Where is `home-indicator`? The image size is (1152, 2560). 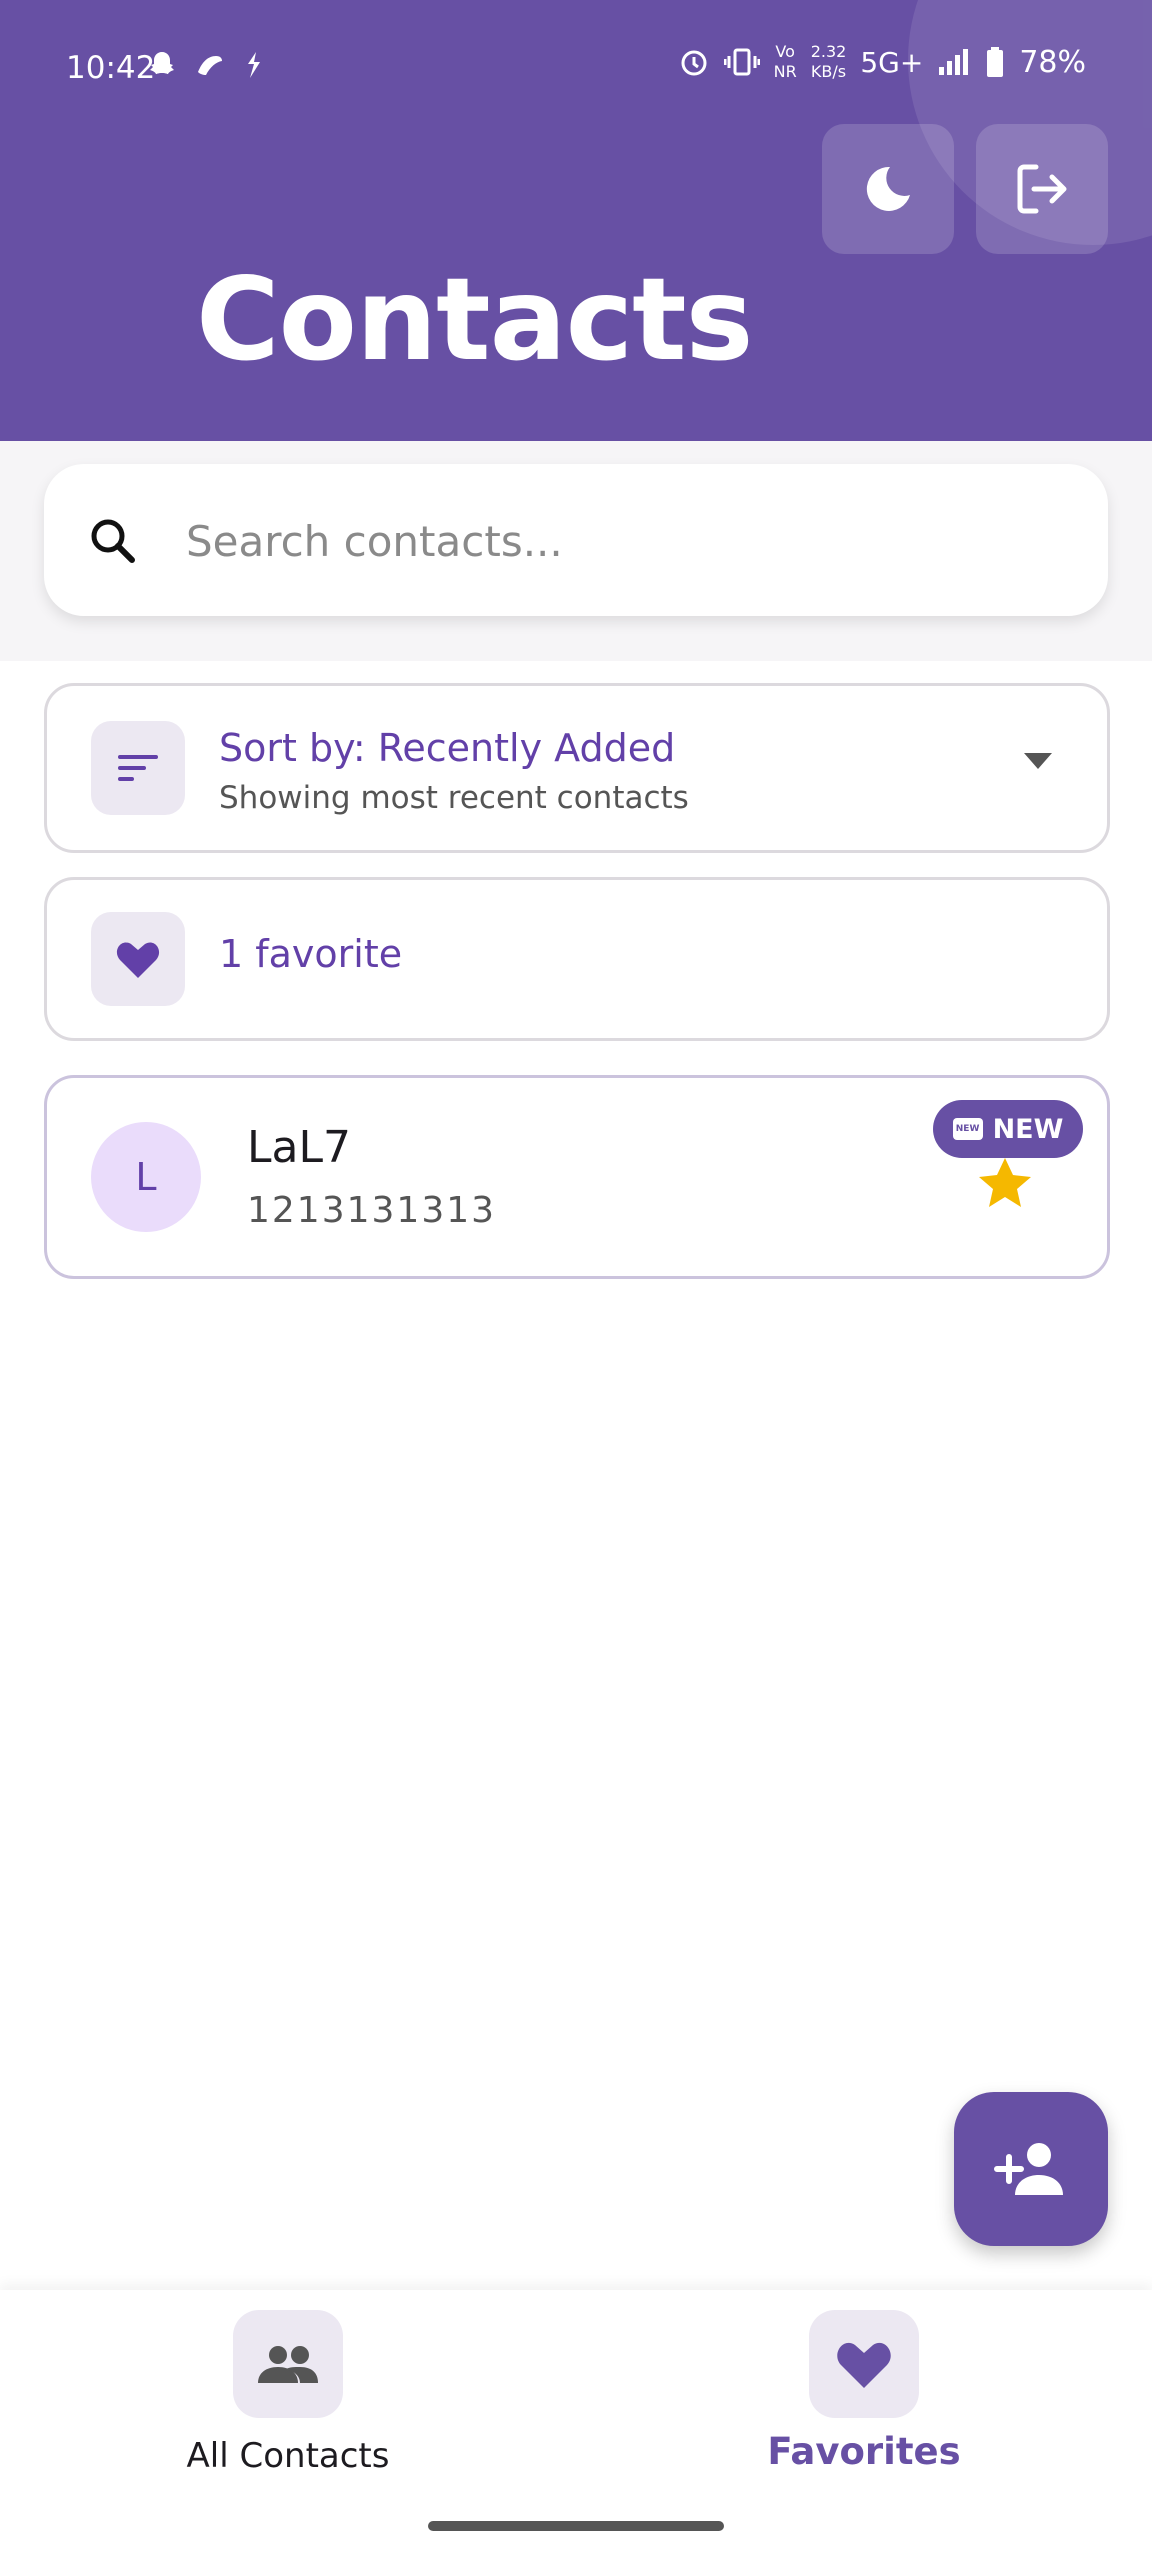 home-indicator is located at coordinates (576, 2526).